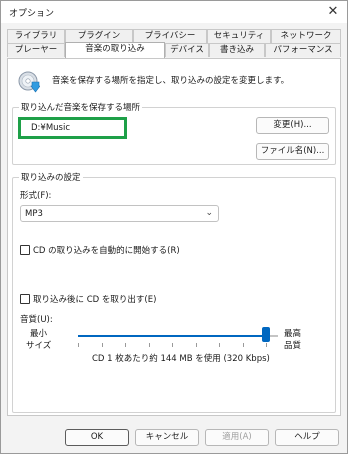  Describe the element at coordinates (170, 36) in the screenshot. I see `tab-privacy: プライバシー` at that location.